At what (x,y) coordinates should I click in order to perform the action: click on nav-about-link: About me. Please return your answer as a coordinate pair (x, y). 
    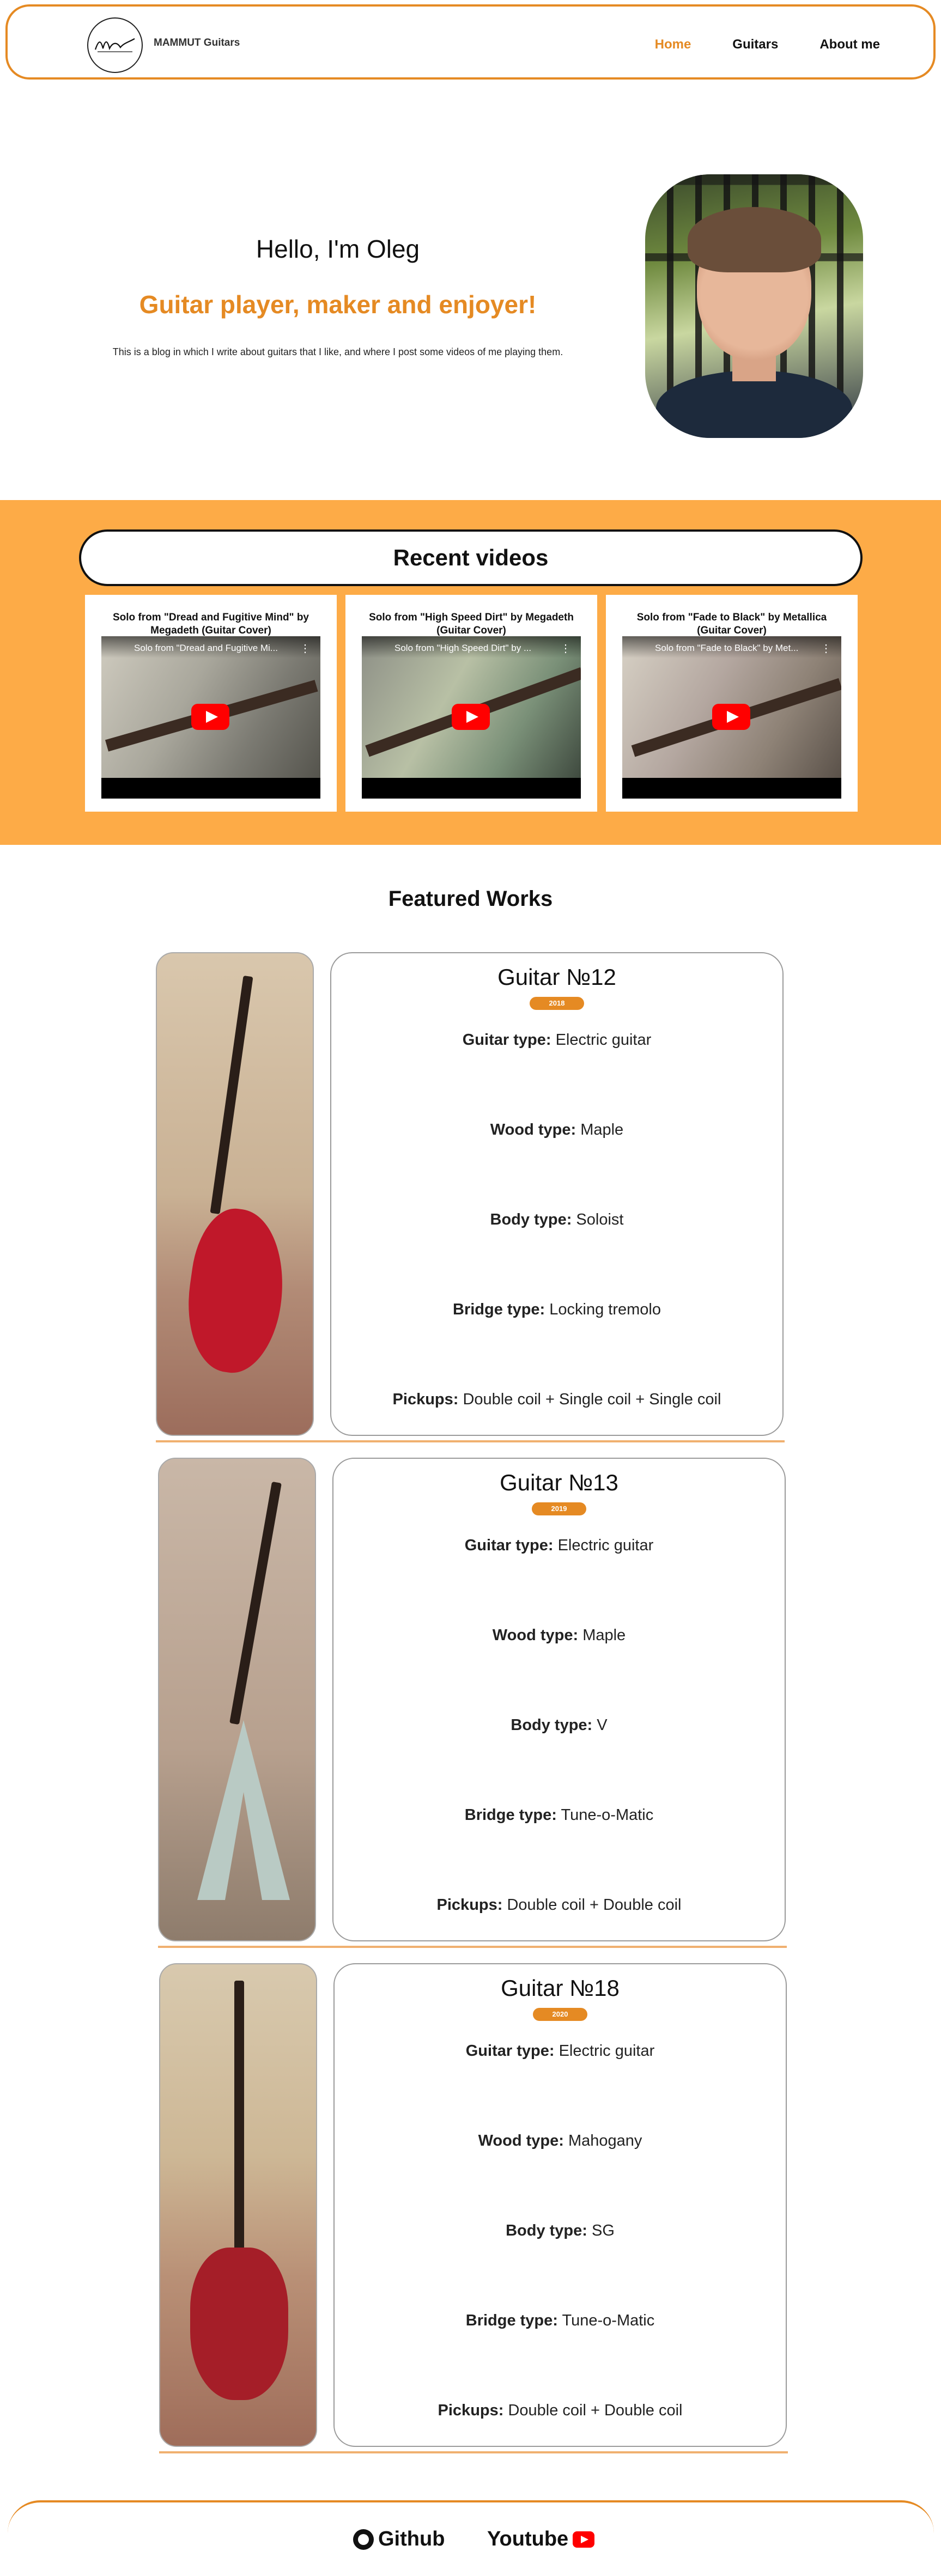
    Looking at the image, I should click on (850, 45).